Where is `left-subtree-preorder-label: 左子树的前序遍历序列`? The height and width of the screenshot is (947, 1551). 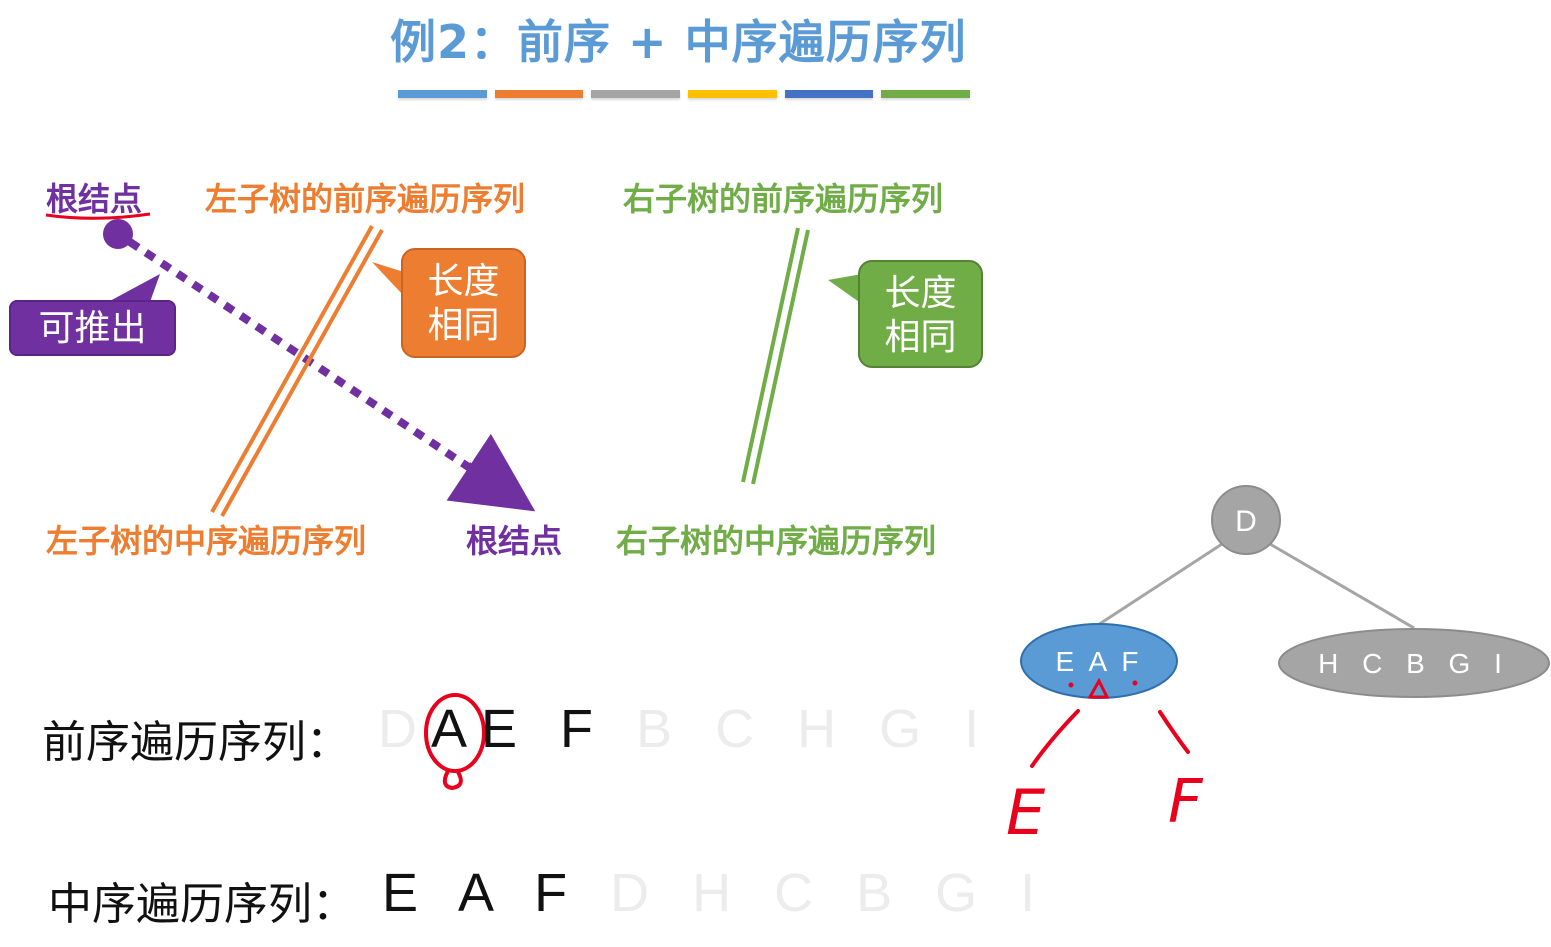
left-subtree-preorder-label: 左子树的前序遍历序列 is located at coordinates (365, 199).